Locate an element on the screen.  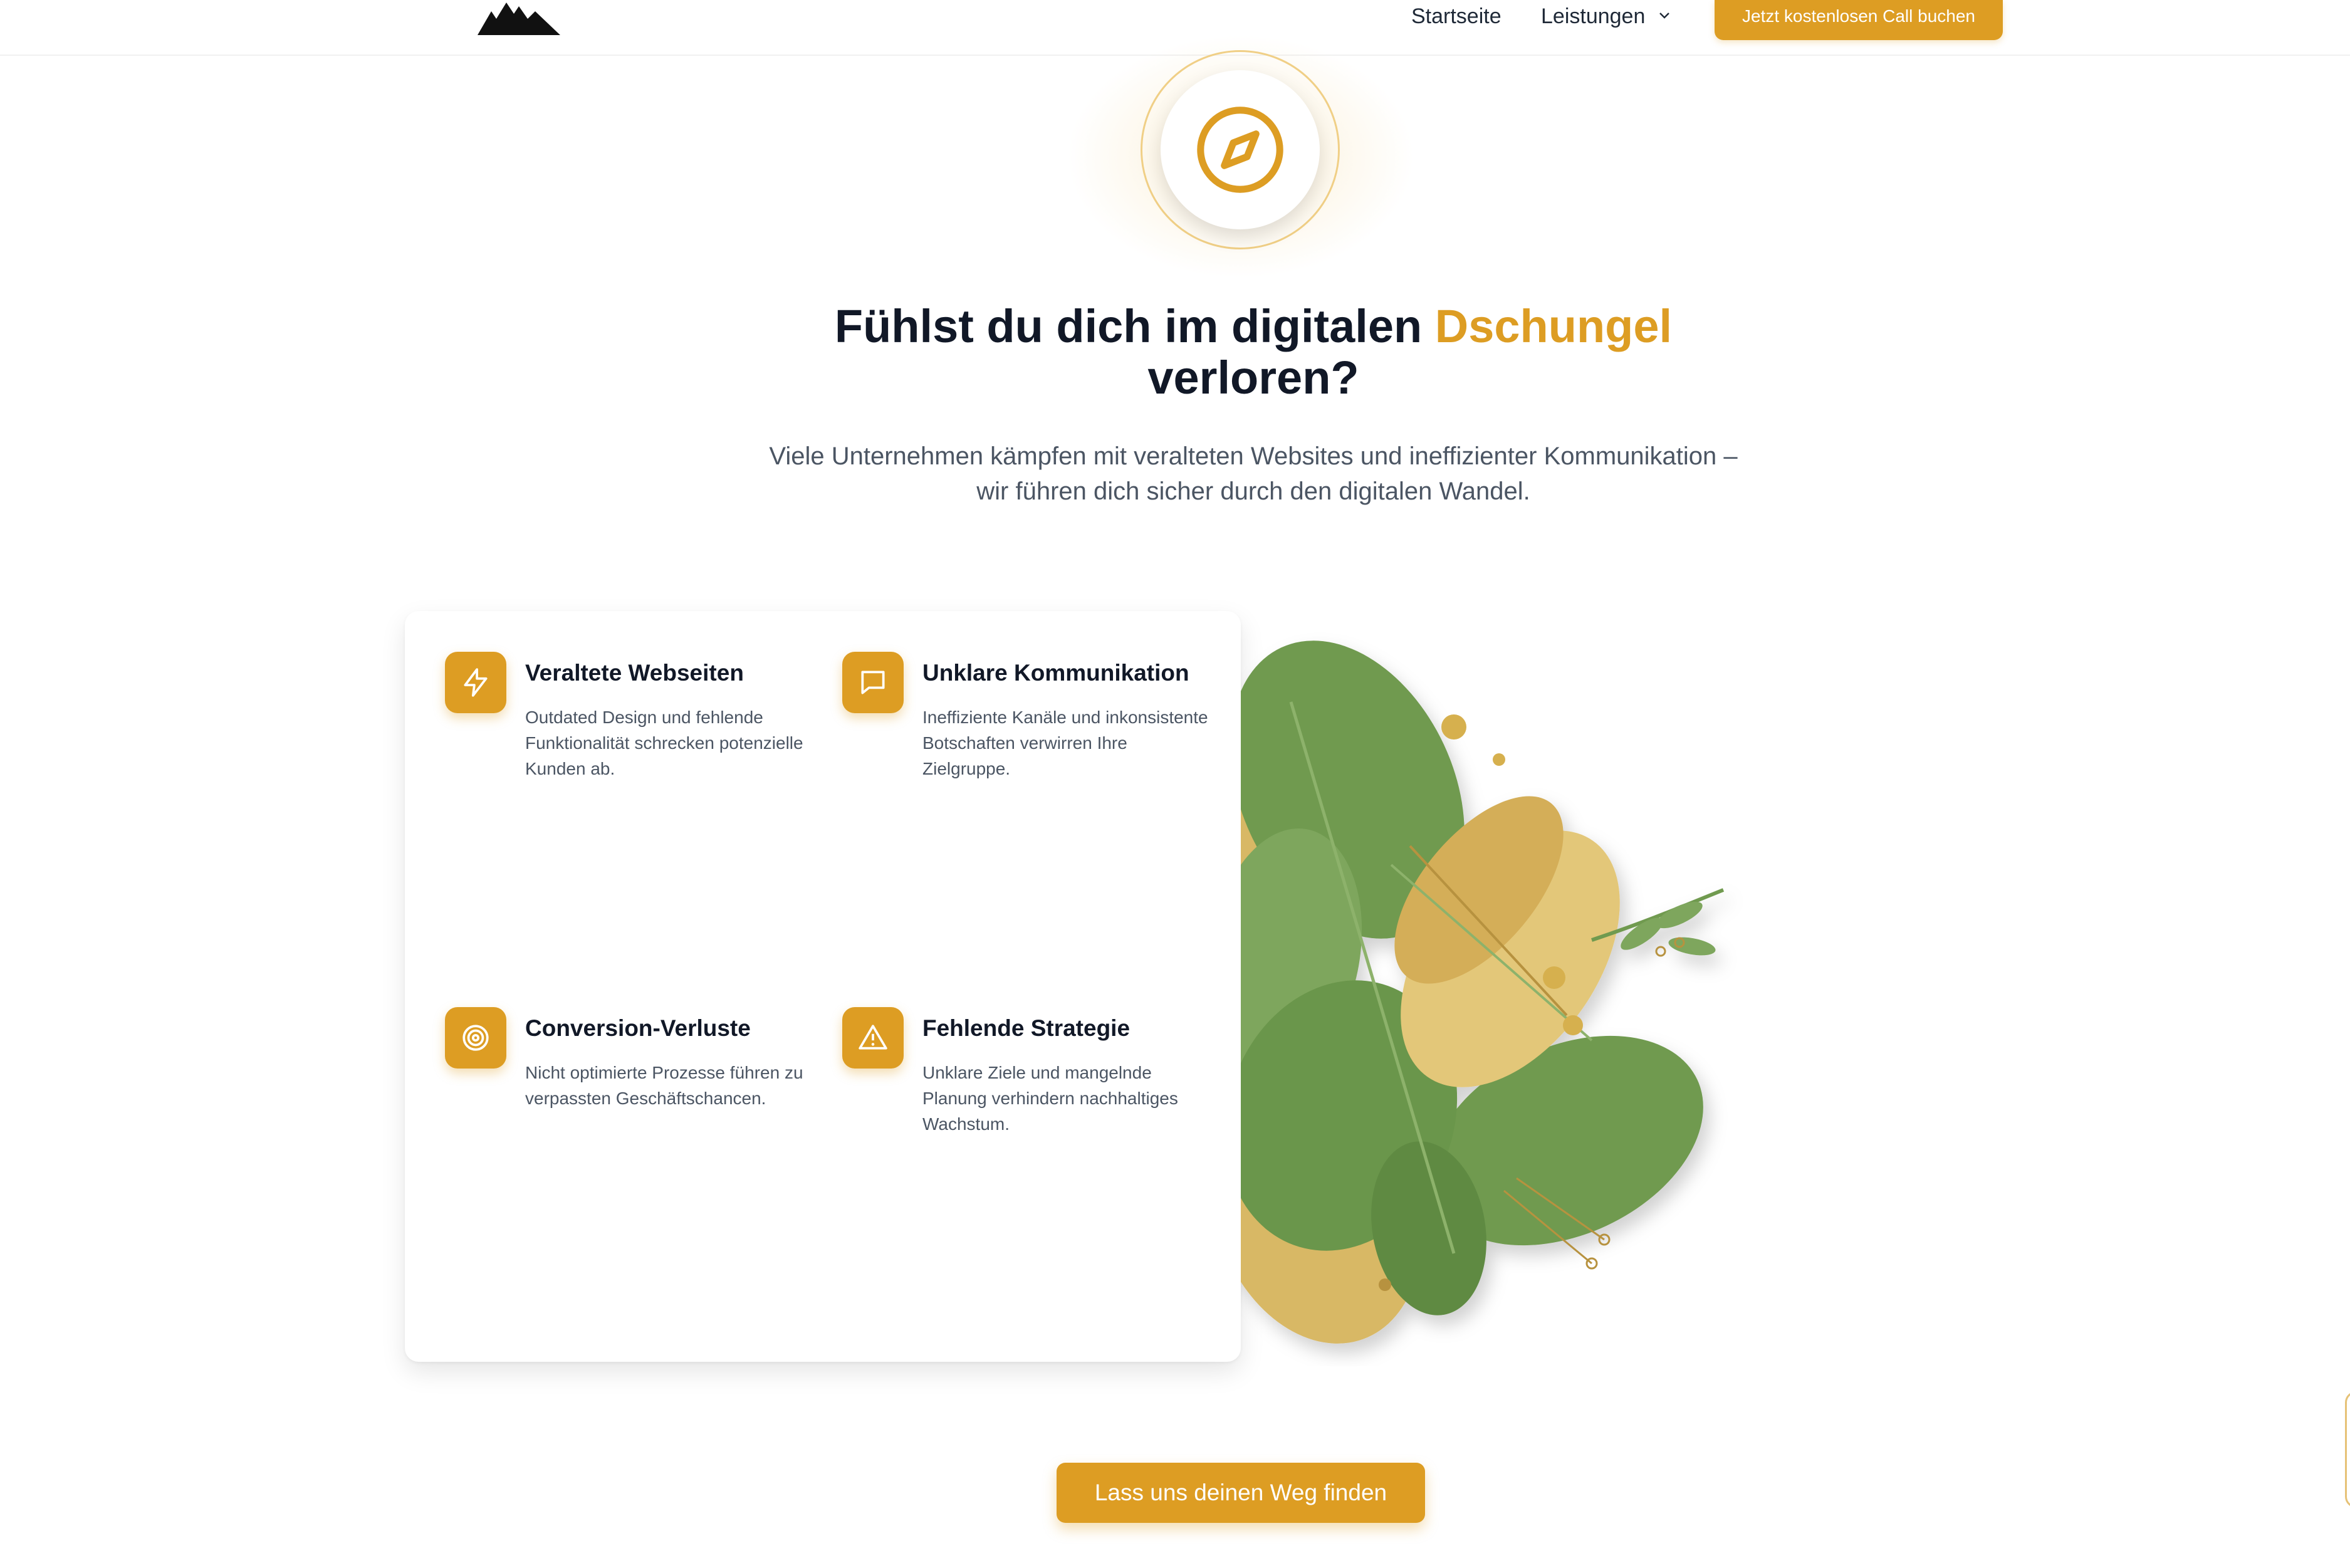
title-part-2: verloren? is located at coordinates (1253, 378).